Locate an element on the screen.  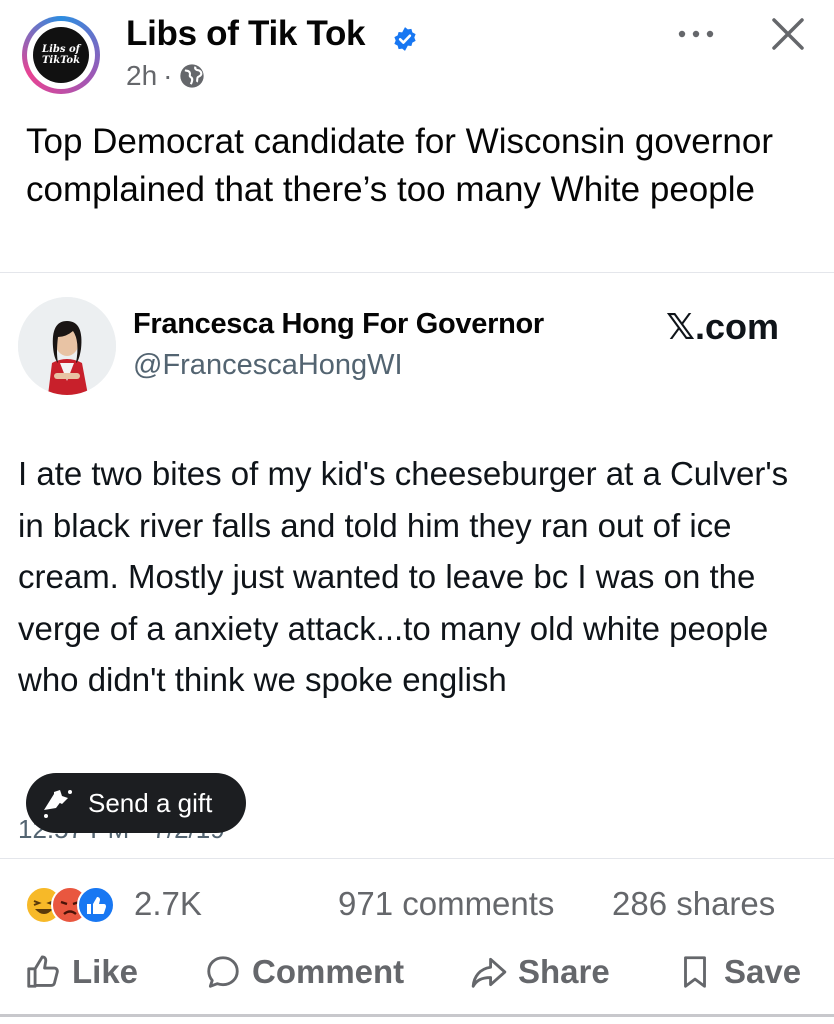
verified-badge-icon is located at coordinates (405, 39).